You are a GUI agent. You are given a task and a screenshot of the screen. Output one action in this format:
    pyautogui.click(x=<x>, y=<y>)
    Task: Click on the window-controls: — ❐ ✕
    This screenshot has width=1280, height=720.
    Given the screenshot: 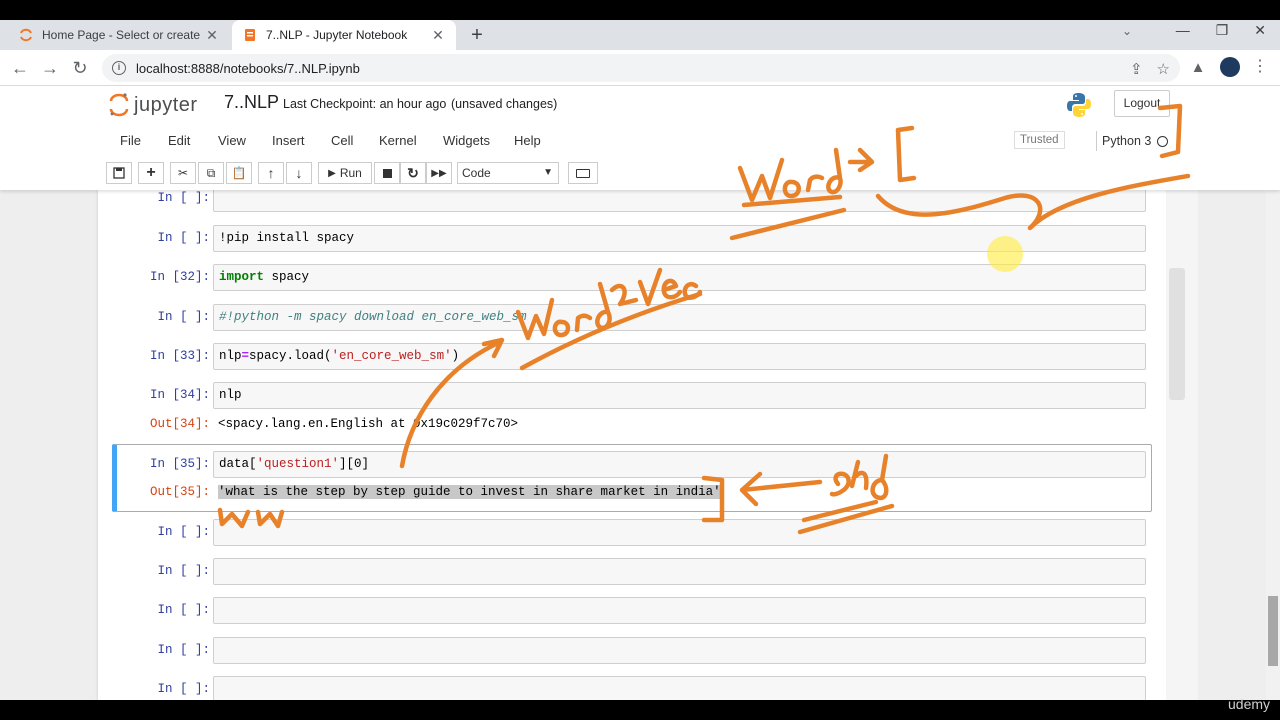 What is the action you would take?
    pyautogui.click(x=1221, y=30)
    